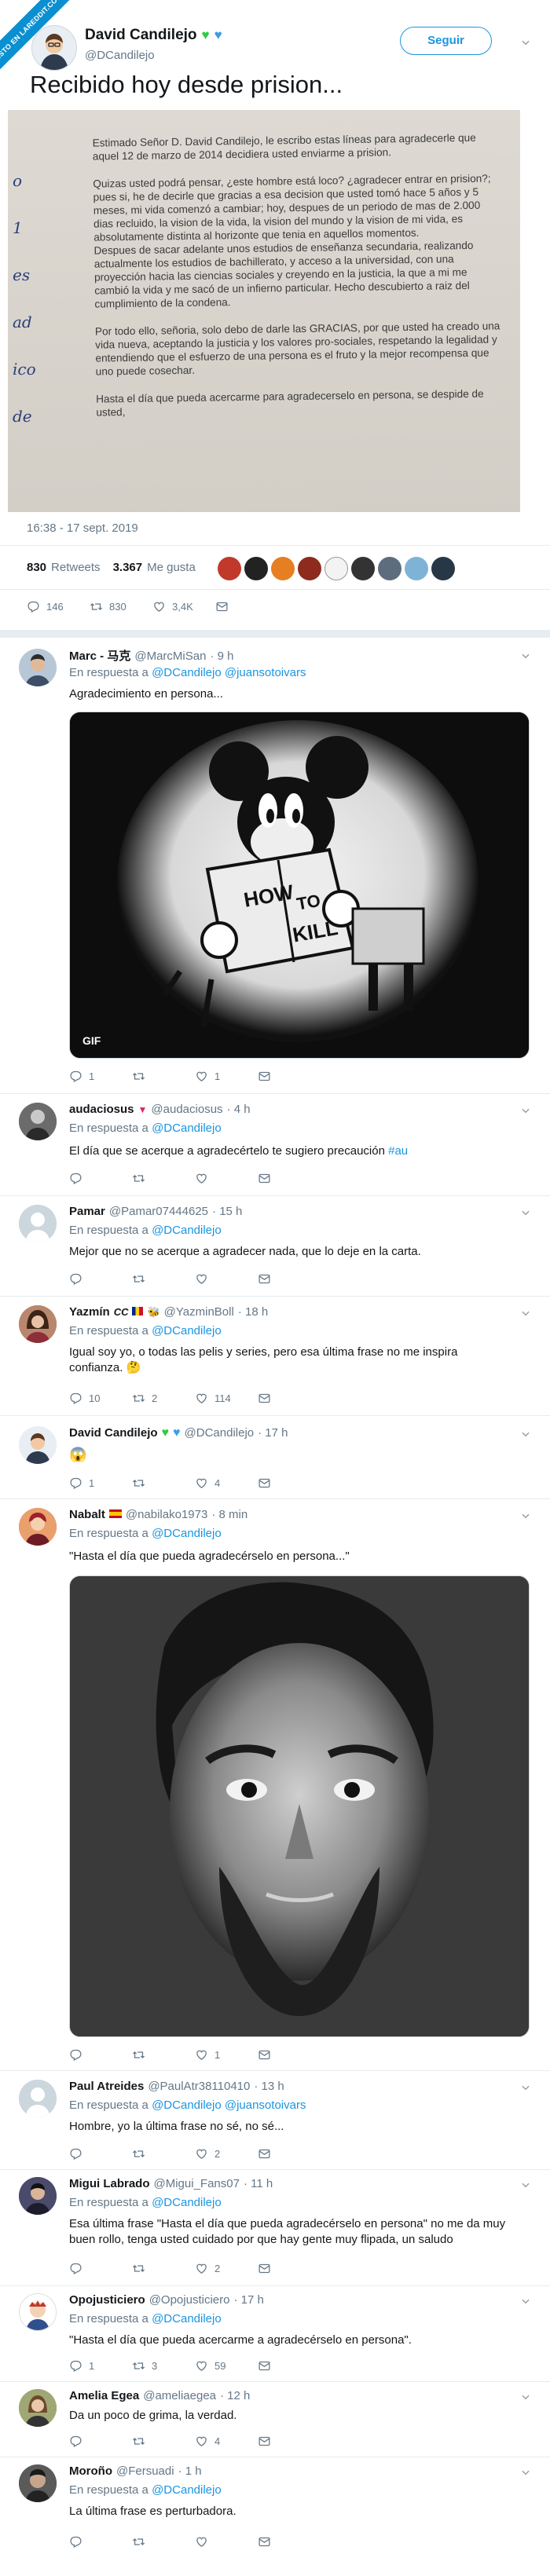 The image size is (550, 2576). Describe the element at coordinates (253, 1312) in the screenshot. I see `reply-time: · 18 h` at that location.